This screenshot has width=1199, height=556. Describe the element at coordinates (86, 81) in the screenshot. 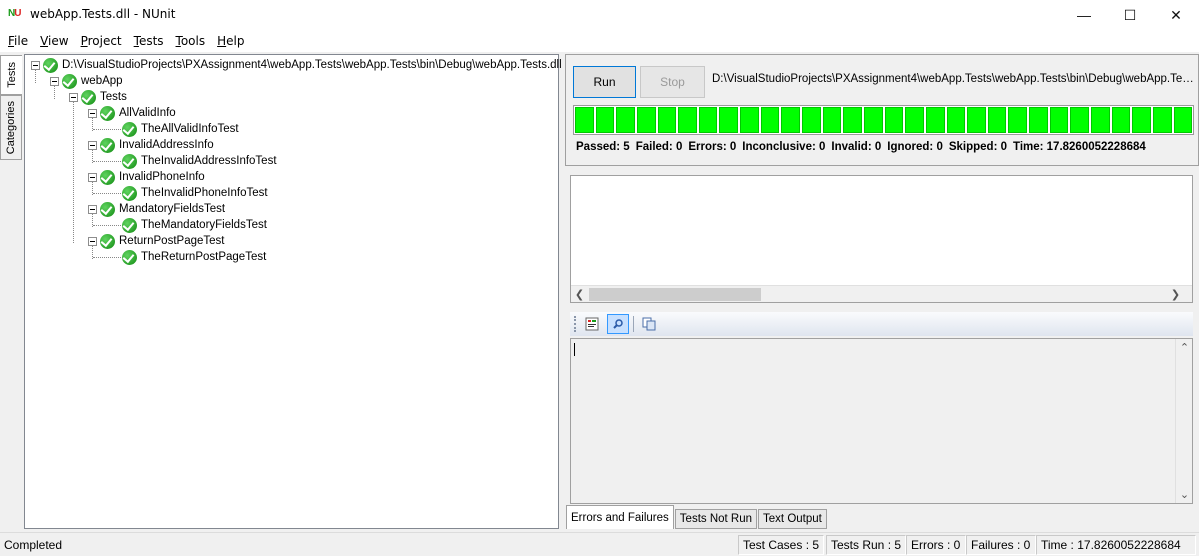

I see `tree-node-namespace: webApp` at that location.